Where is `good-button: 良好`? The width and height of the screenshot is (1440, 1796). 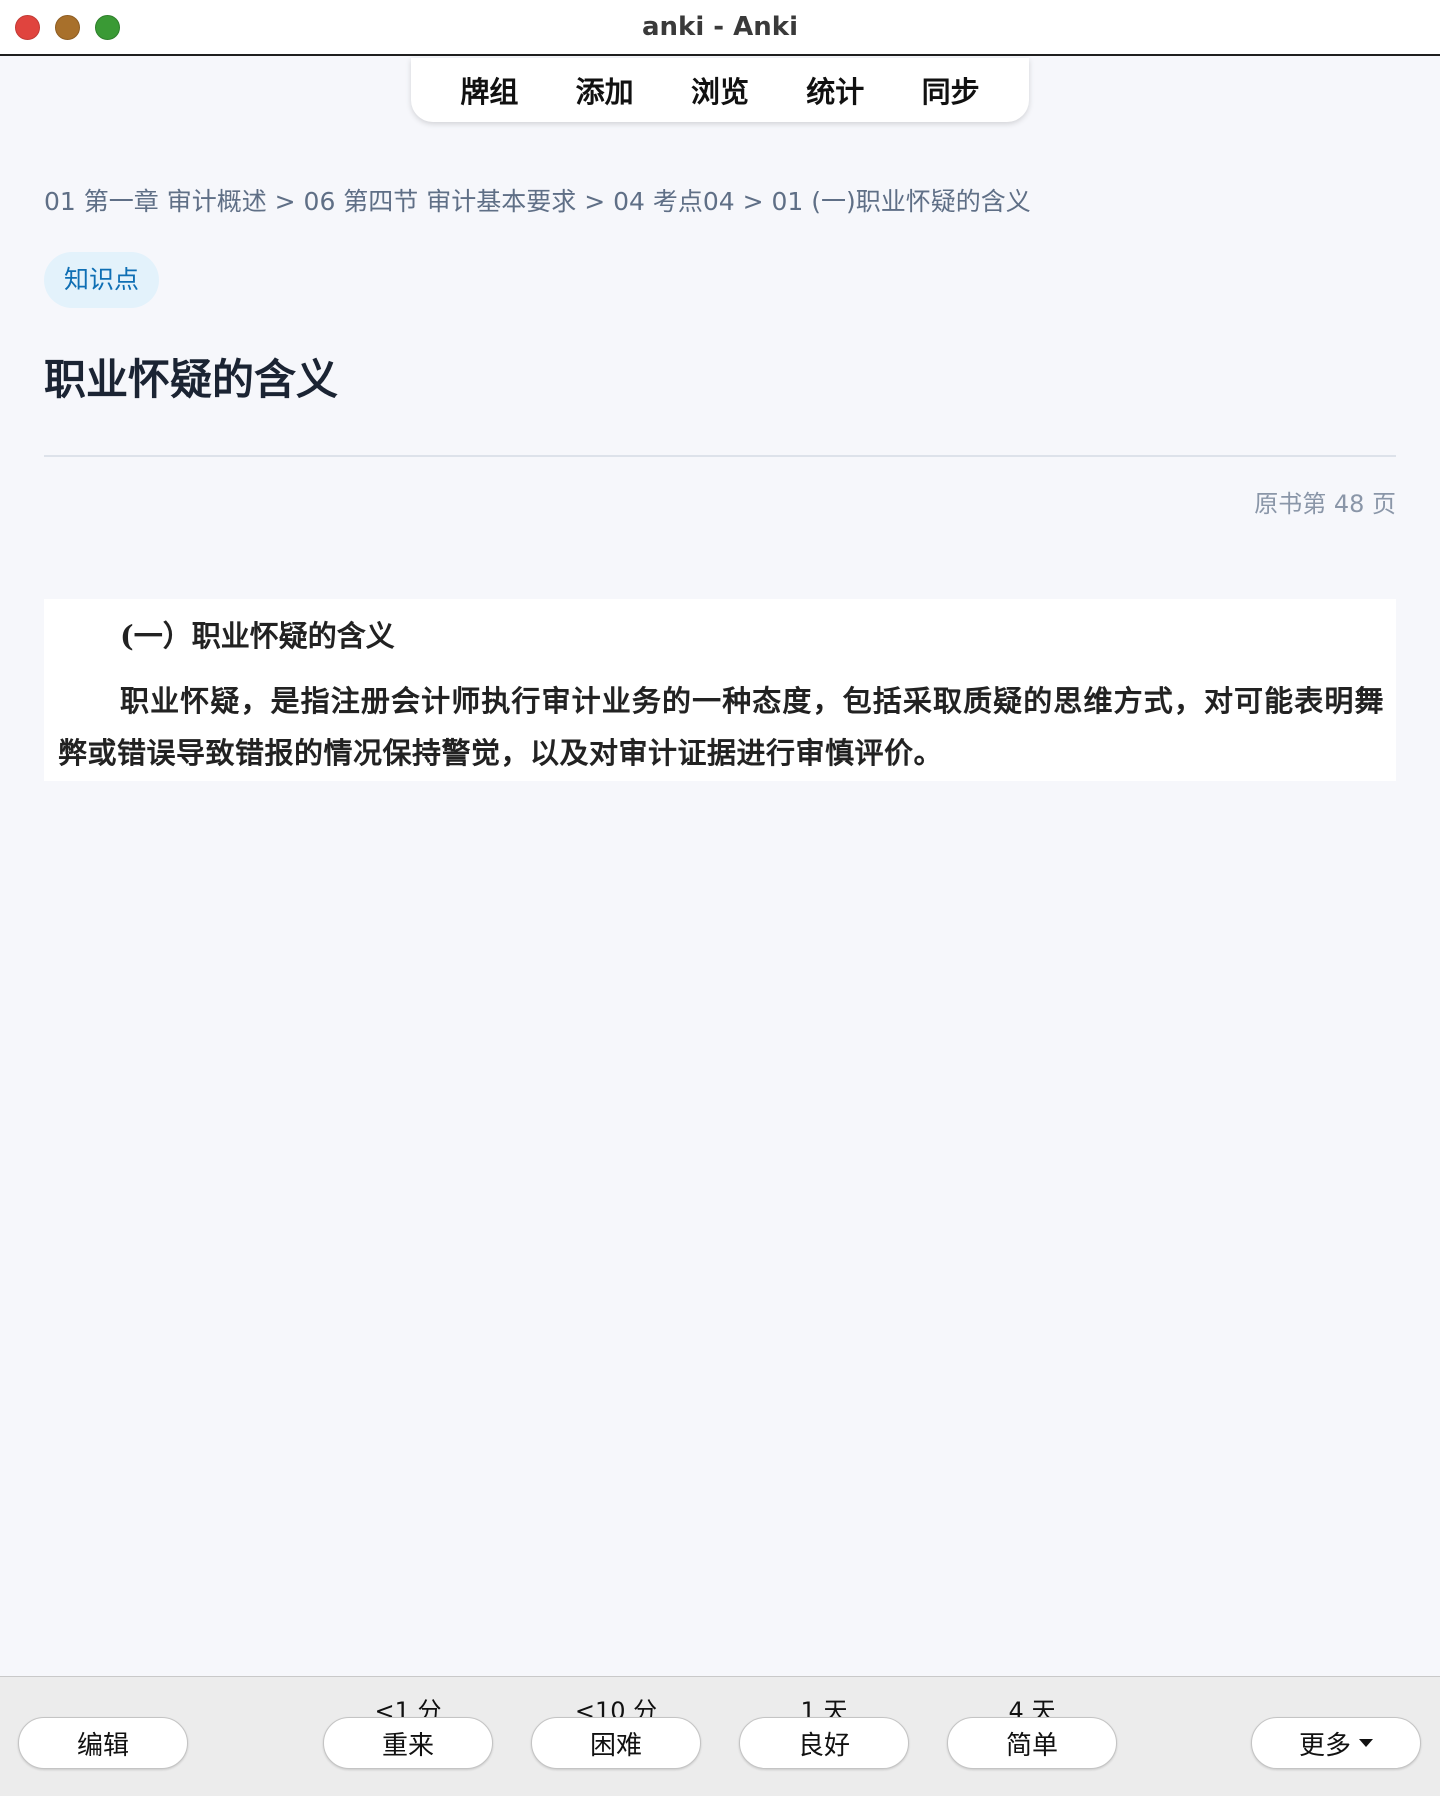 good-button: 良好 is located at coordinates (824, 1743).